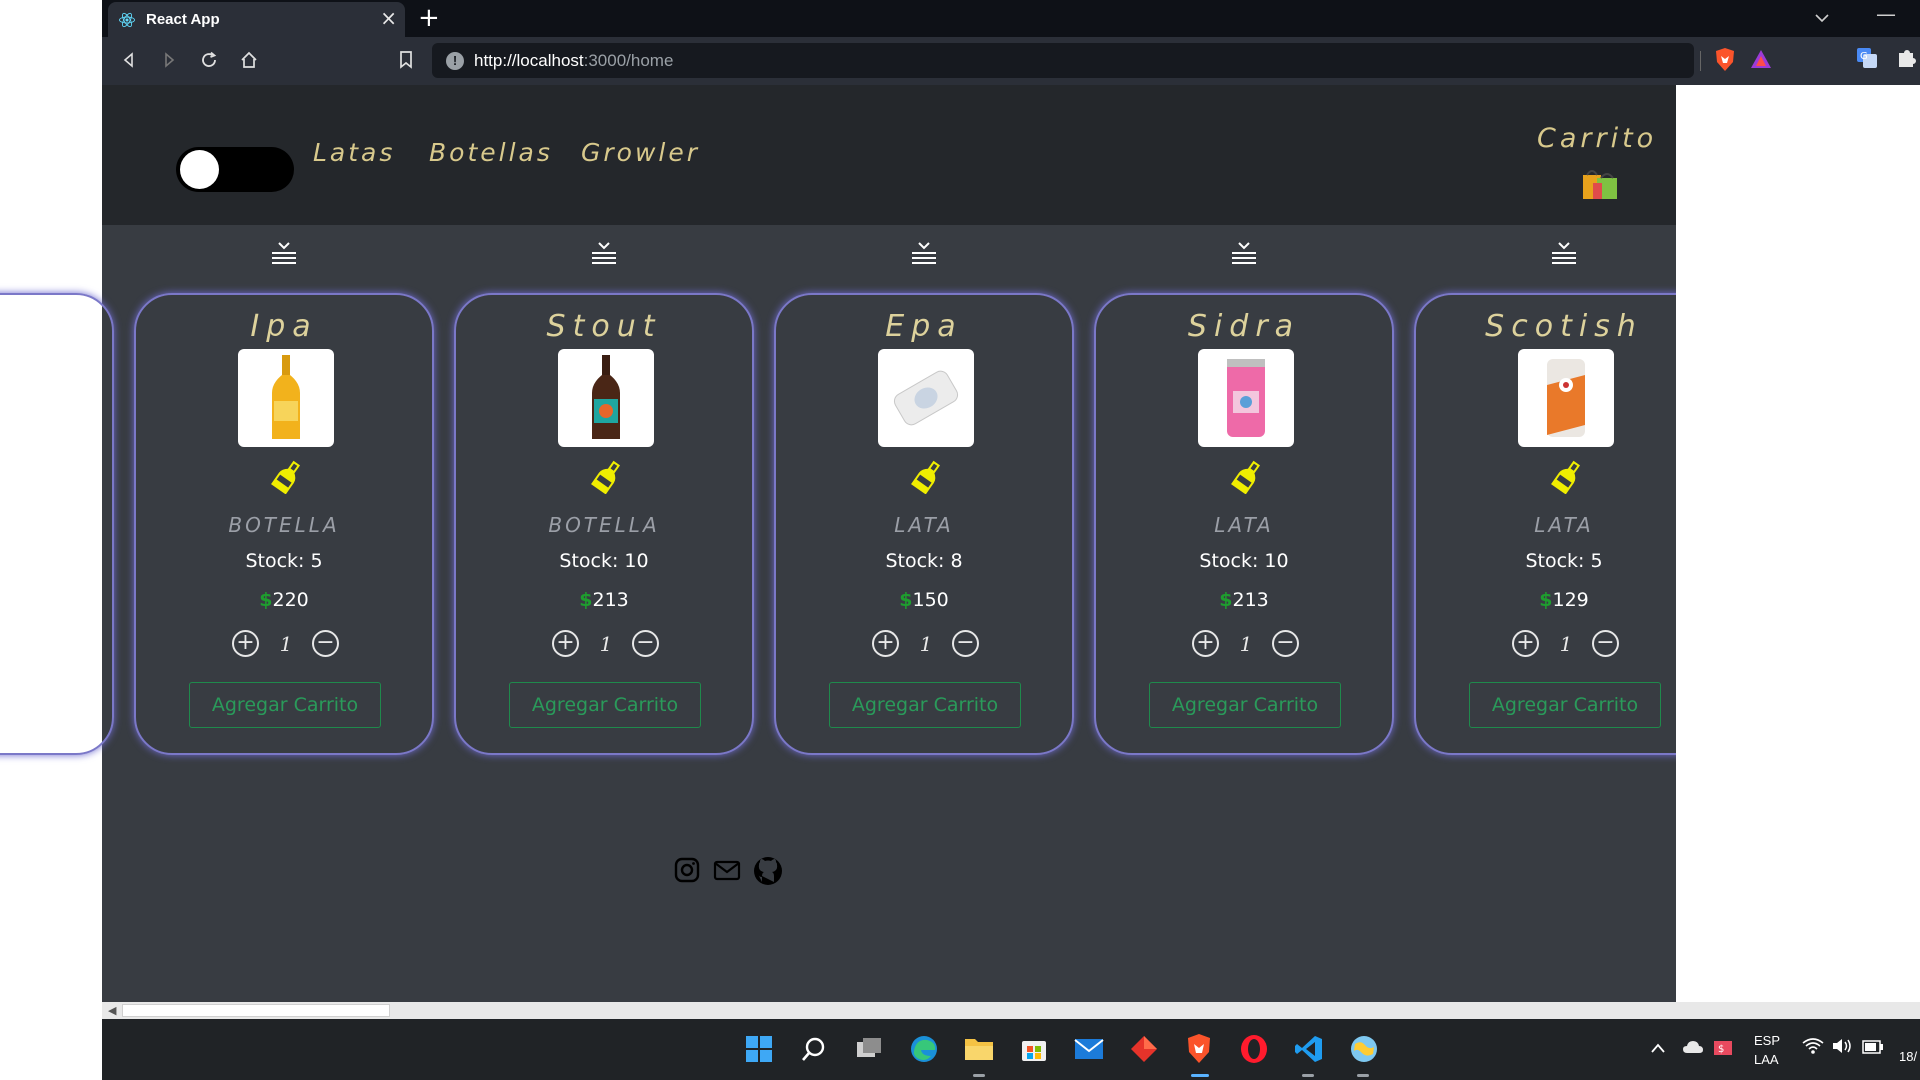  What do you see at coordinates (1089, 1049) in the screenshot?
I see `mail-app-icon` at bounding box center [1089, 1049].